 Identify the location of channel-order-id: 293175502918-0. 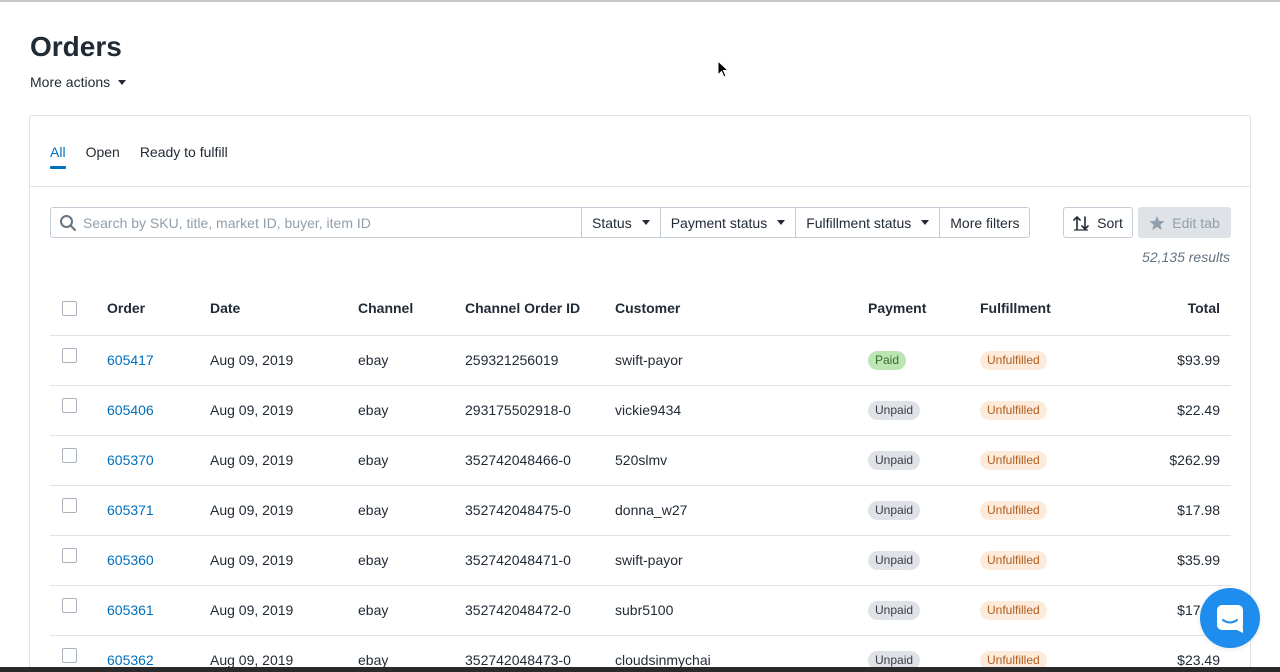
(540, 410).